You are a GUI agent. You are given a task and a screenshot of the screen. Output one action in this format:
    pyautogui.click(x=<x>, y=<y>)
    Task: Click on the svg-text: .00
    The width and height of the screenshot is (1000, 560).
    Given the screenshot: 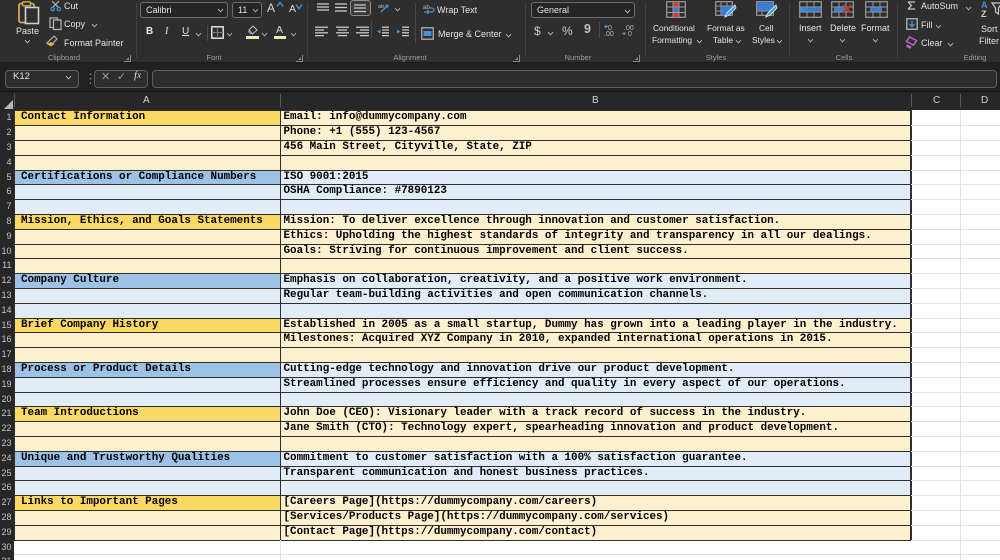 What is the action you would take?
    pyautogui.click(x=609, y=34)
    